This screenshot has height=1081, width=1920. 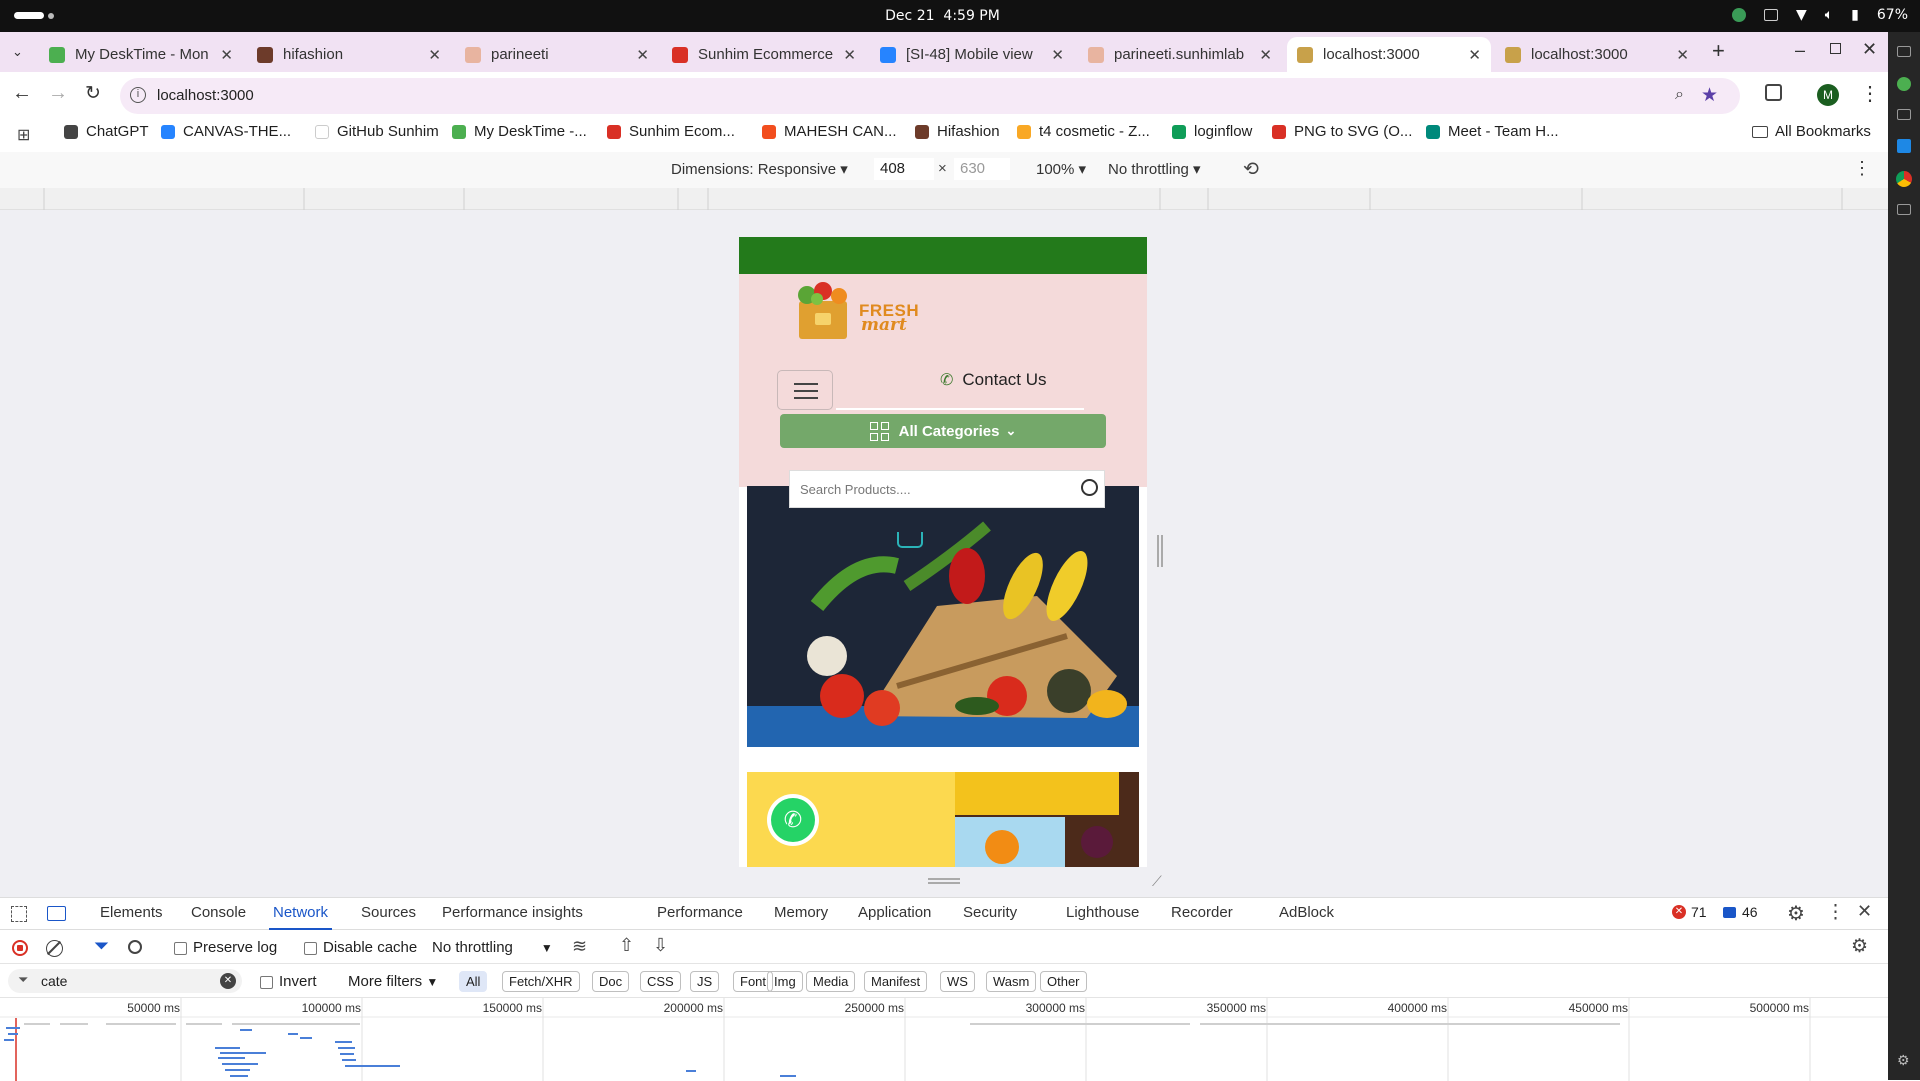 I want to click on export-har-icon: ⇩, so click(x=660, y=945).